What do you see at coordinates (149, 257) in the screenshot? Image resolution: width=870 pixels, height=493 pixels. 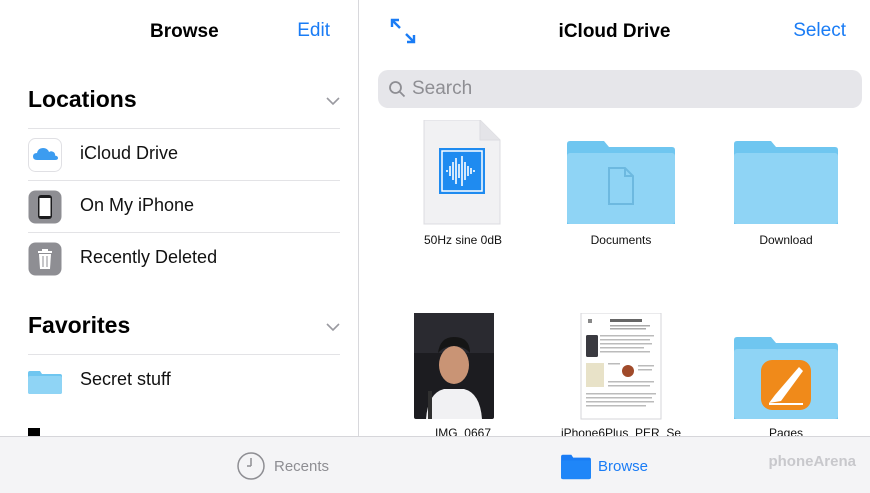 I see `sidebar-item-label: Recently Deleted` at bounding box center [149, 257].